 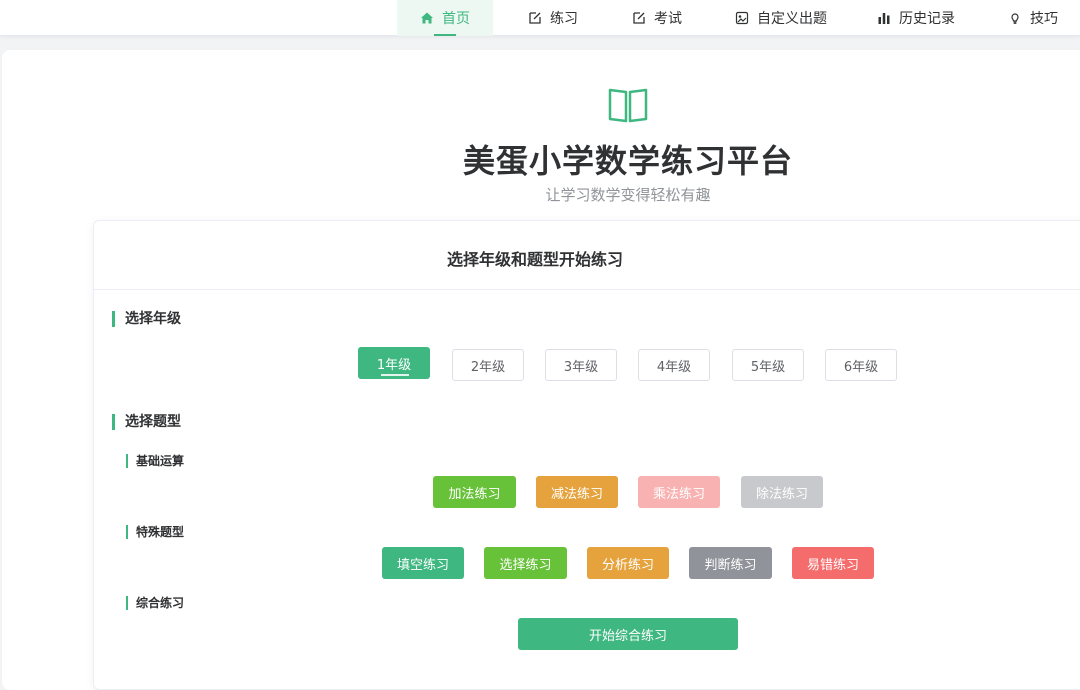 What do you see at coordinates (577, 492) in the screenshot?
I see `subtraction-practice-button: 减法练习` at bounding box center [577, 492].